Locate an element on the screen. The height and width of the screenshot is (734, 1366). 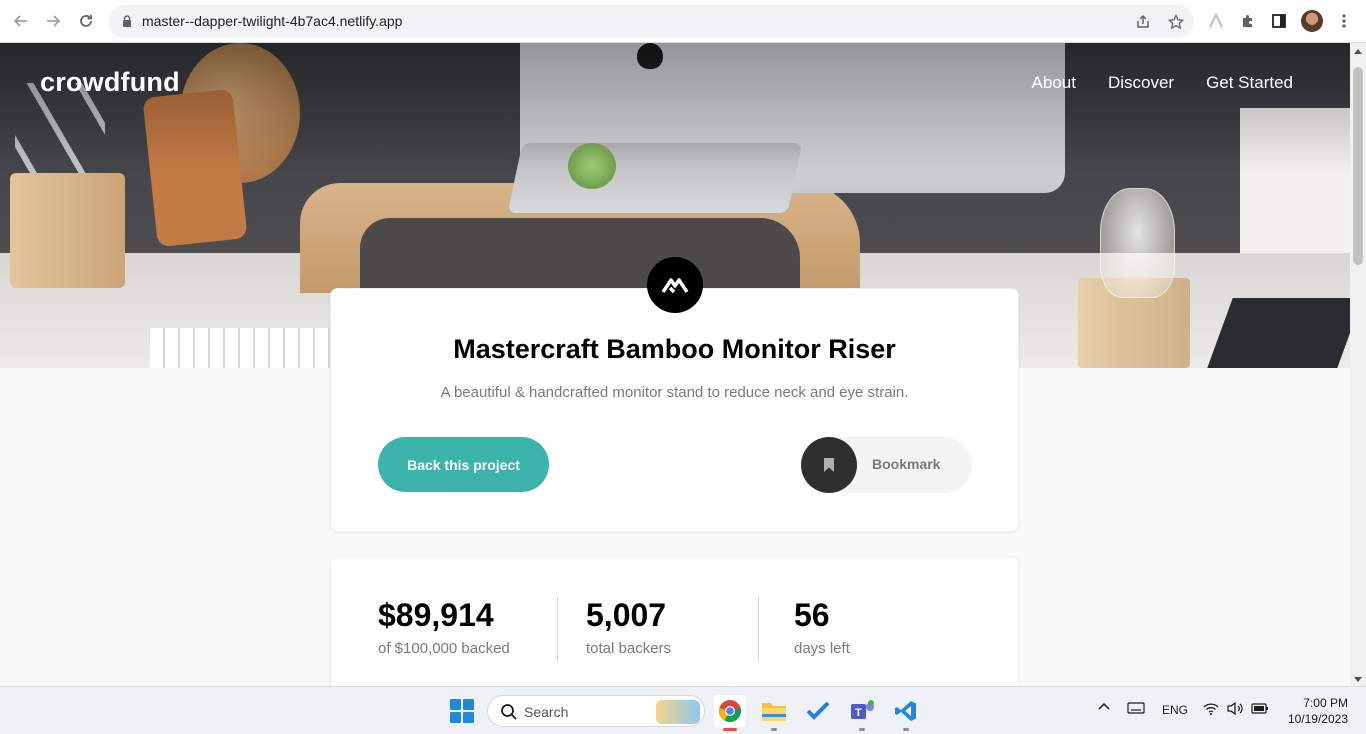
battery-icon is located at coordinates (1260, 710).